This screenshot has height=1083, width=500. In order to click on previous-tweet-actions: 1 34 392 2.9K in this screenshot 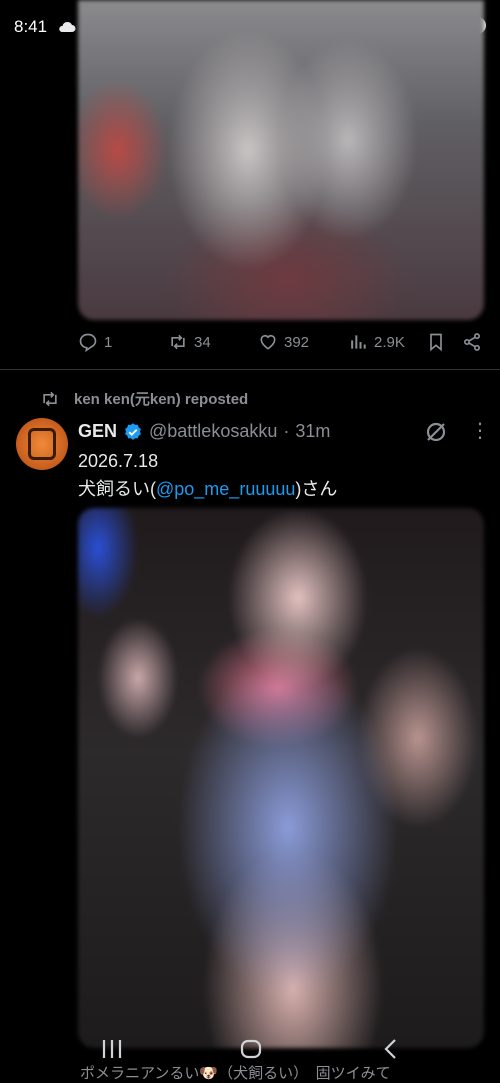, I will do `click(284, 345)`.